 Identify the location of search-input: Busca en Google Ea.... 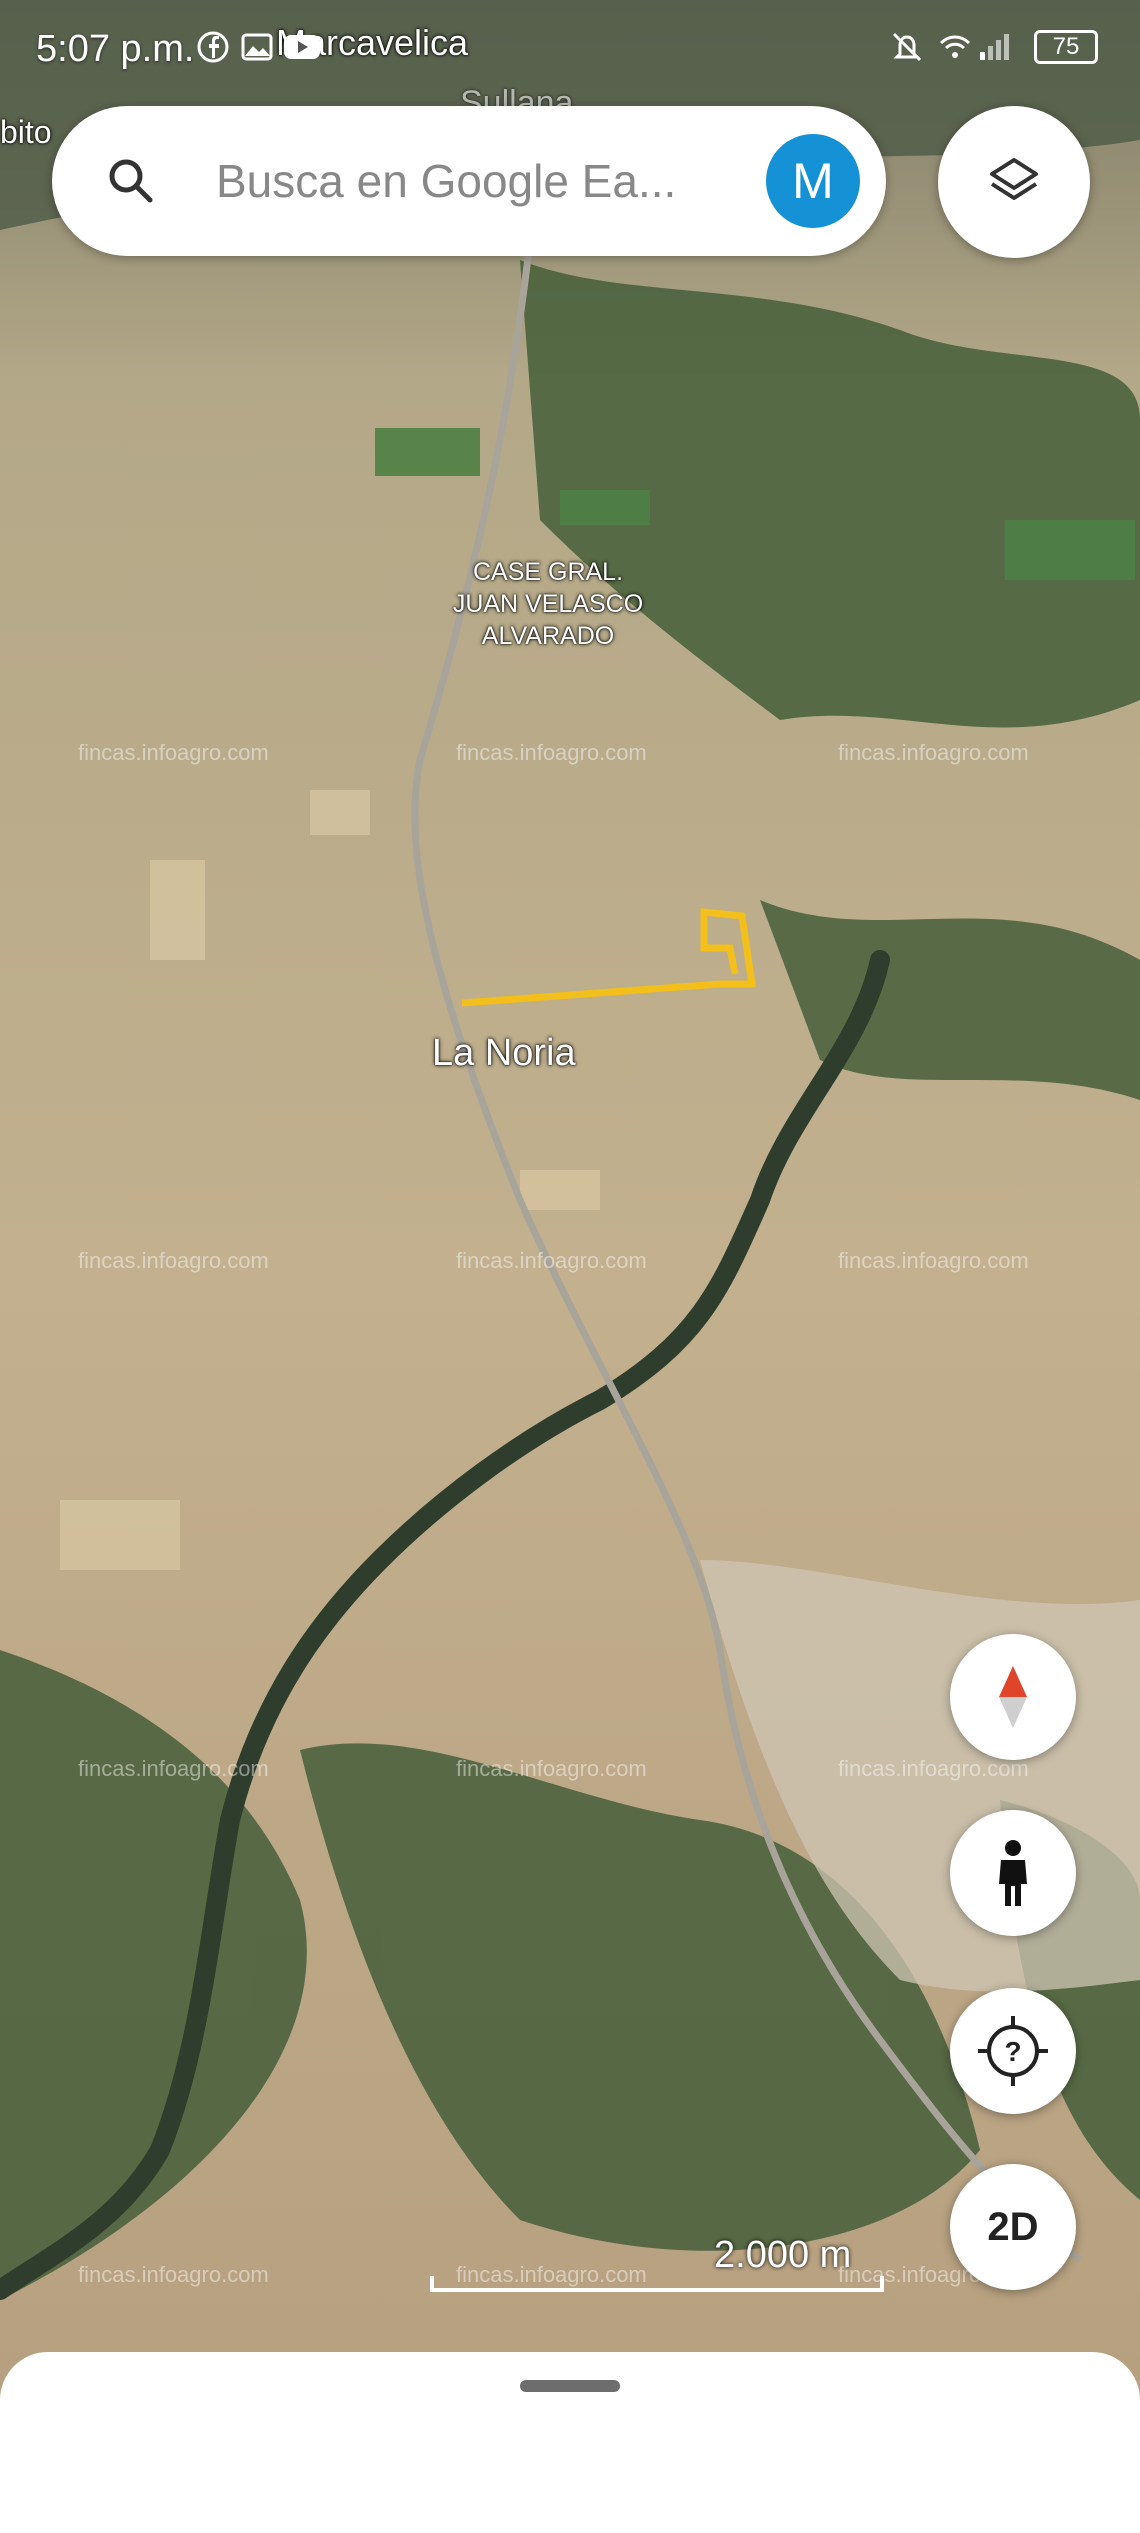
(446, 181).